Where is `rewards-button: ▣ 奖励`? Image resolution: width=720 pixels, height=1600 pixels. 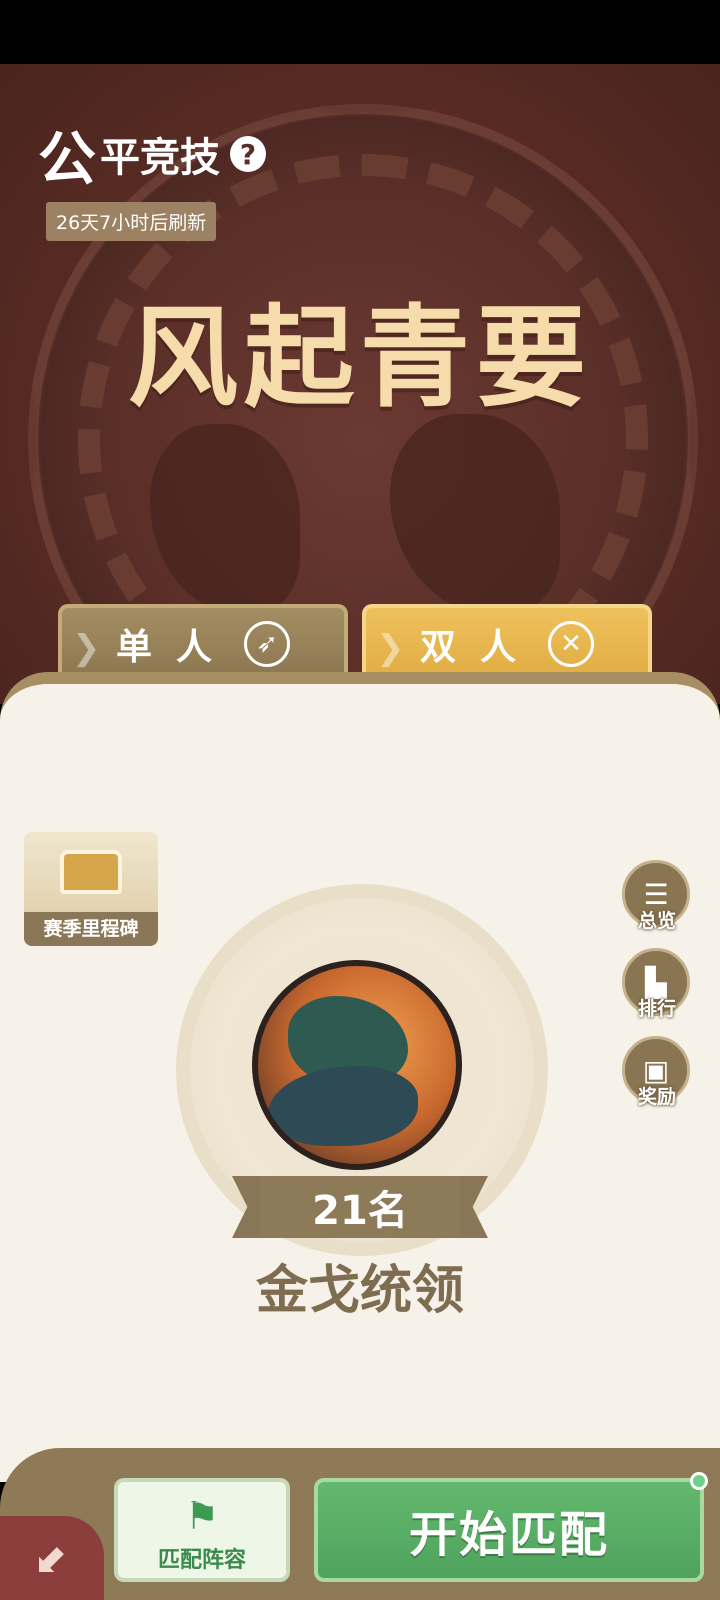
rewards-button: ▣ 奖励 is located at coordinates (657, 1072).